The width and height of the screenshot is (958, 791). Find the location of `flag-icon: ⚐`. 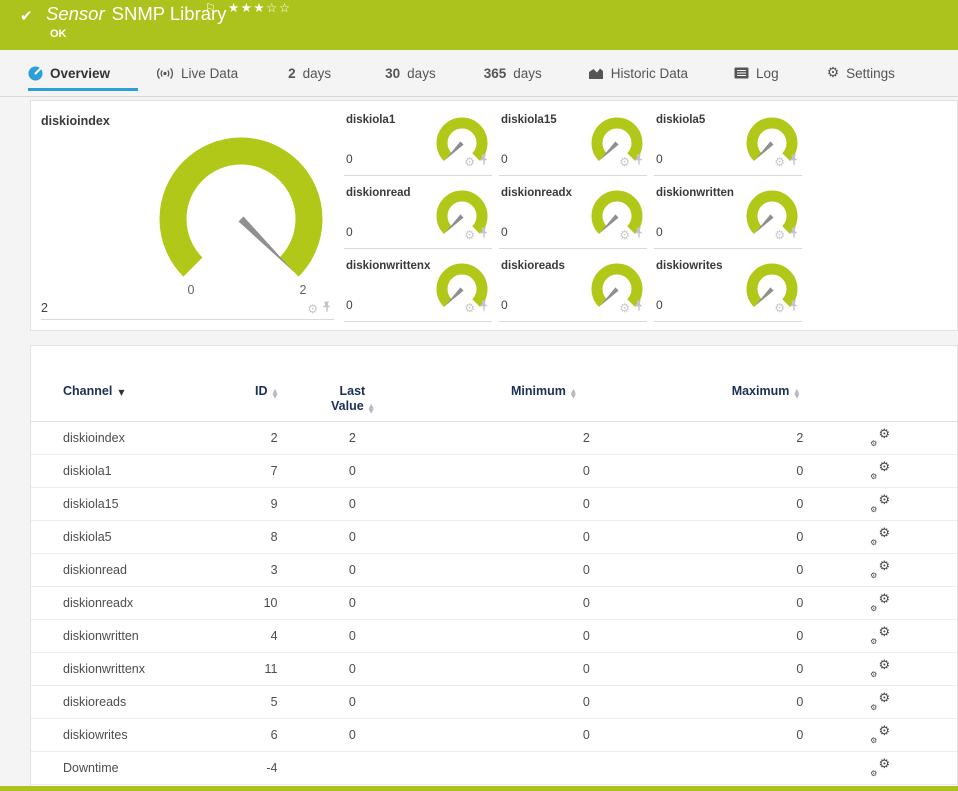

flag-icon: ⚐ is located at coordinates (210, 8).